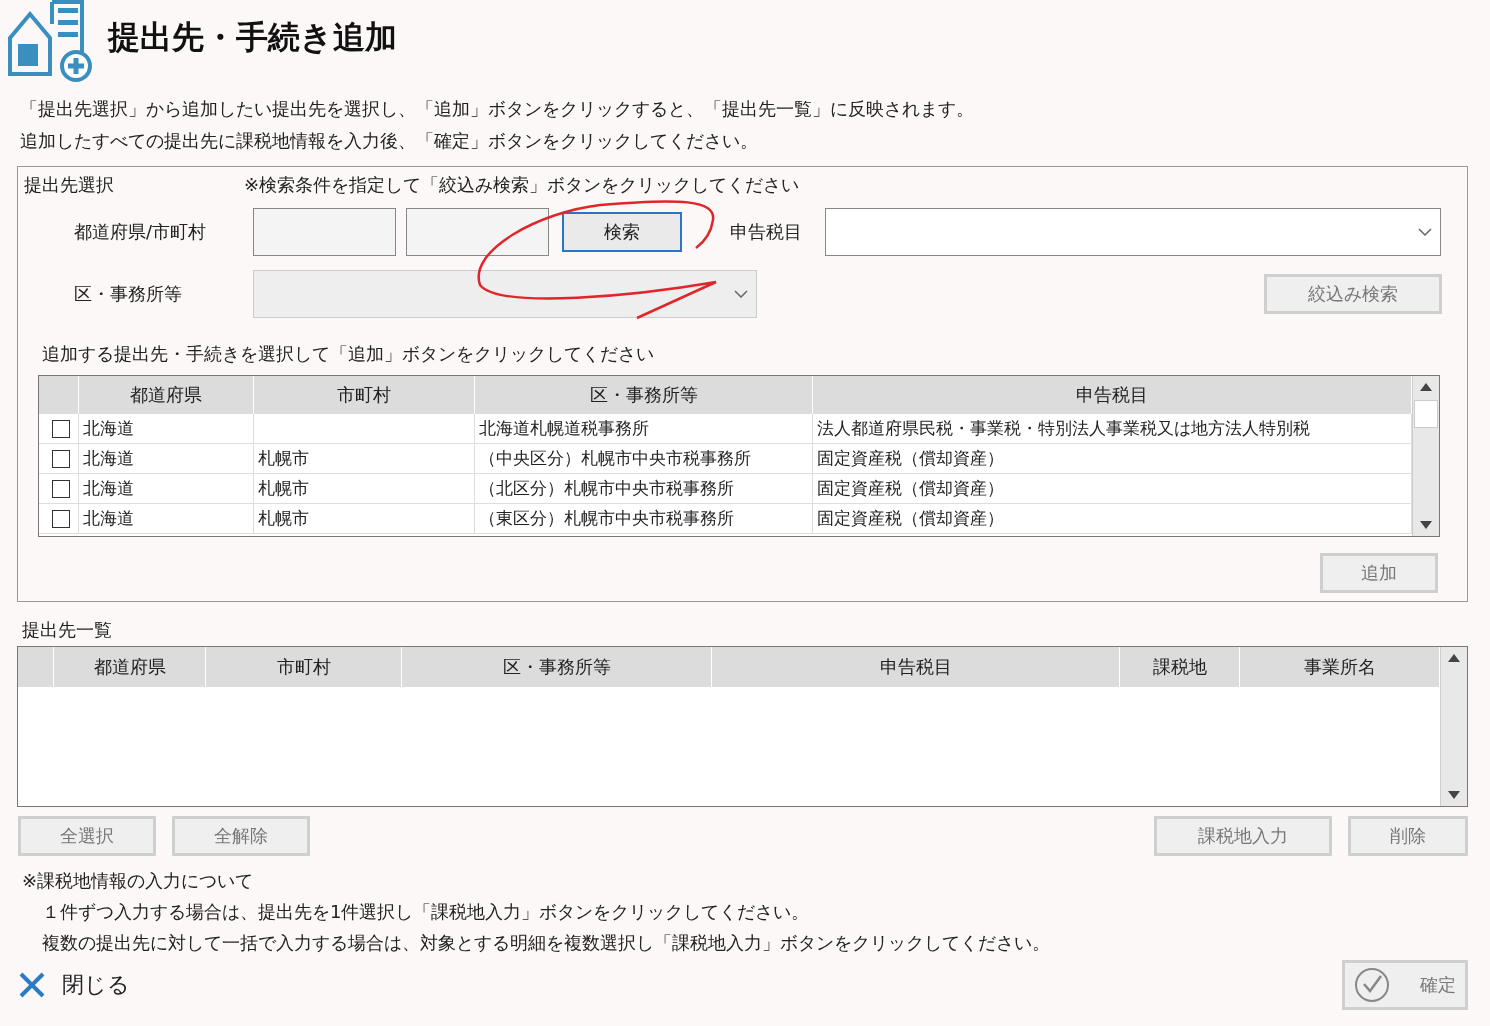 The height and width of the screenshot is (1026, 1490). Describe the element at coordinates (140, 232) in the screenshot. I see `field-label: 都道府県/市町村` at that location.